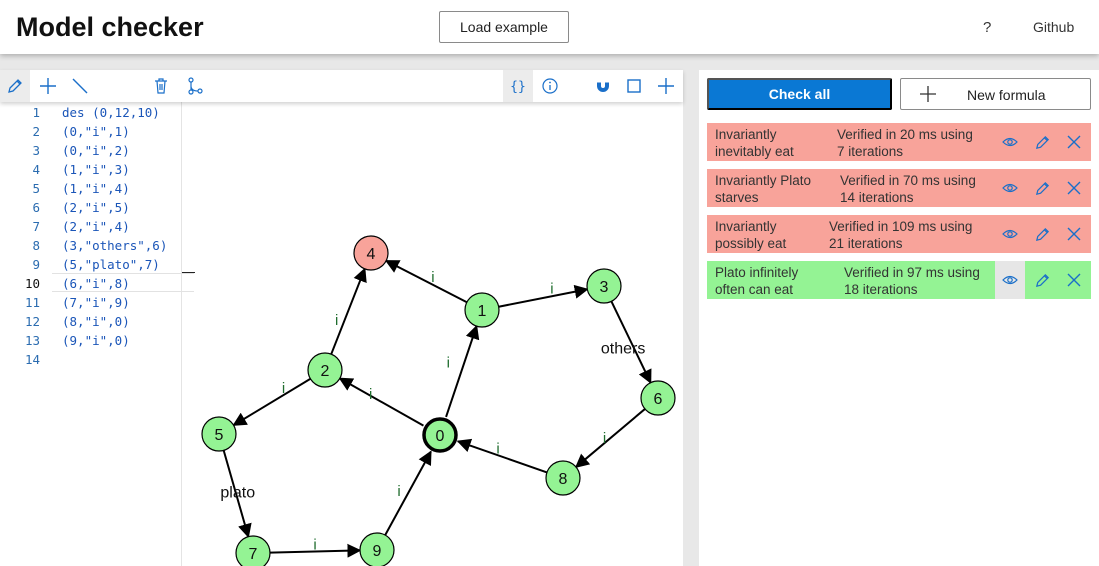  Describe the element at coordinates (161, 86) in the screenshot. I see `trash-icon` at that location.